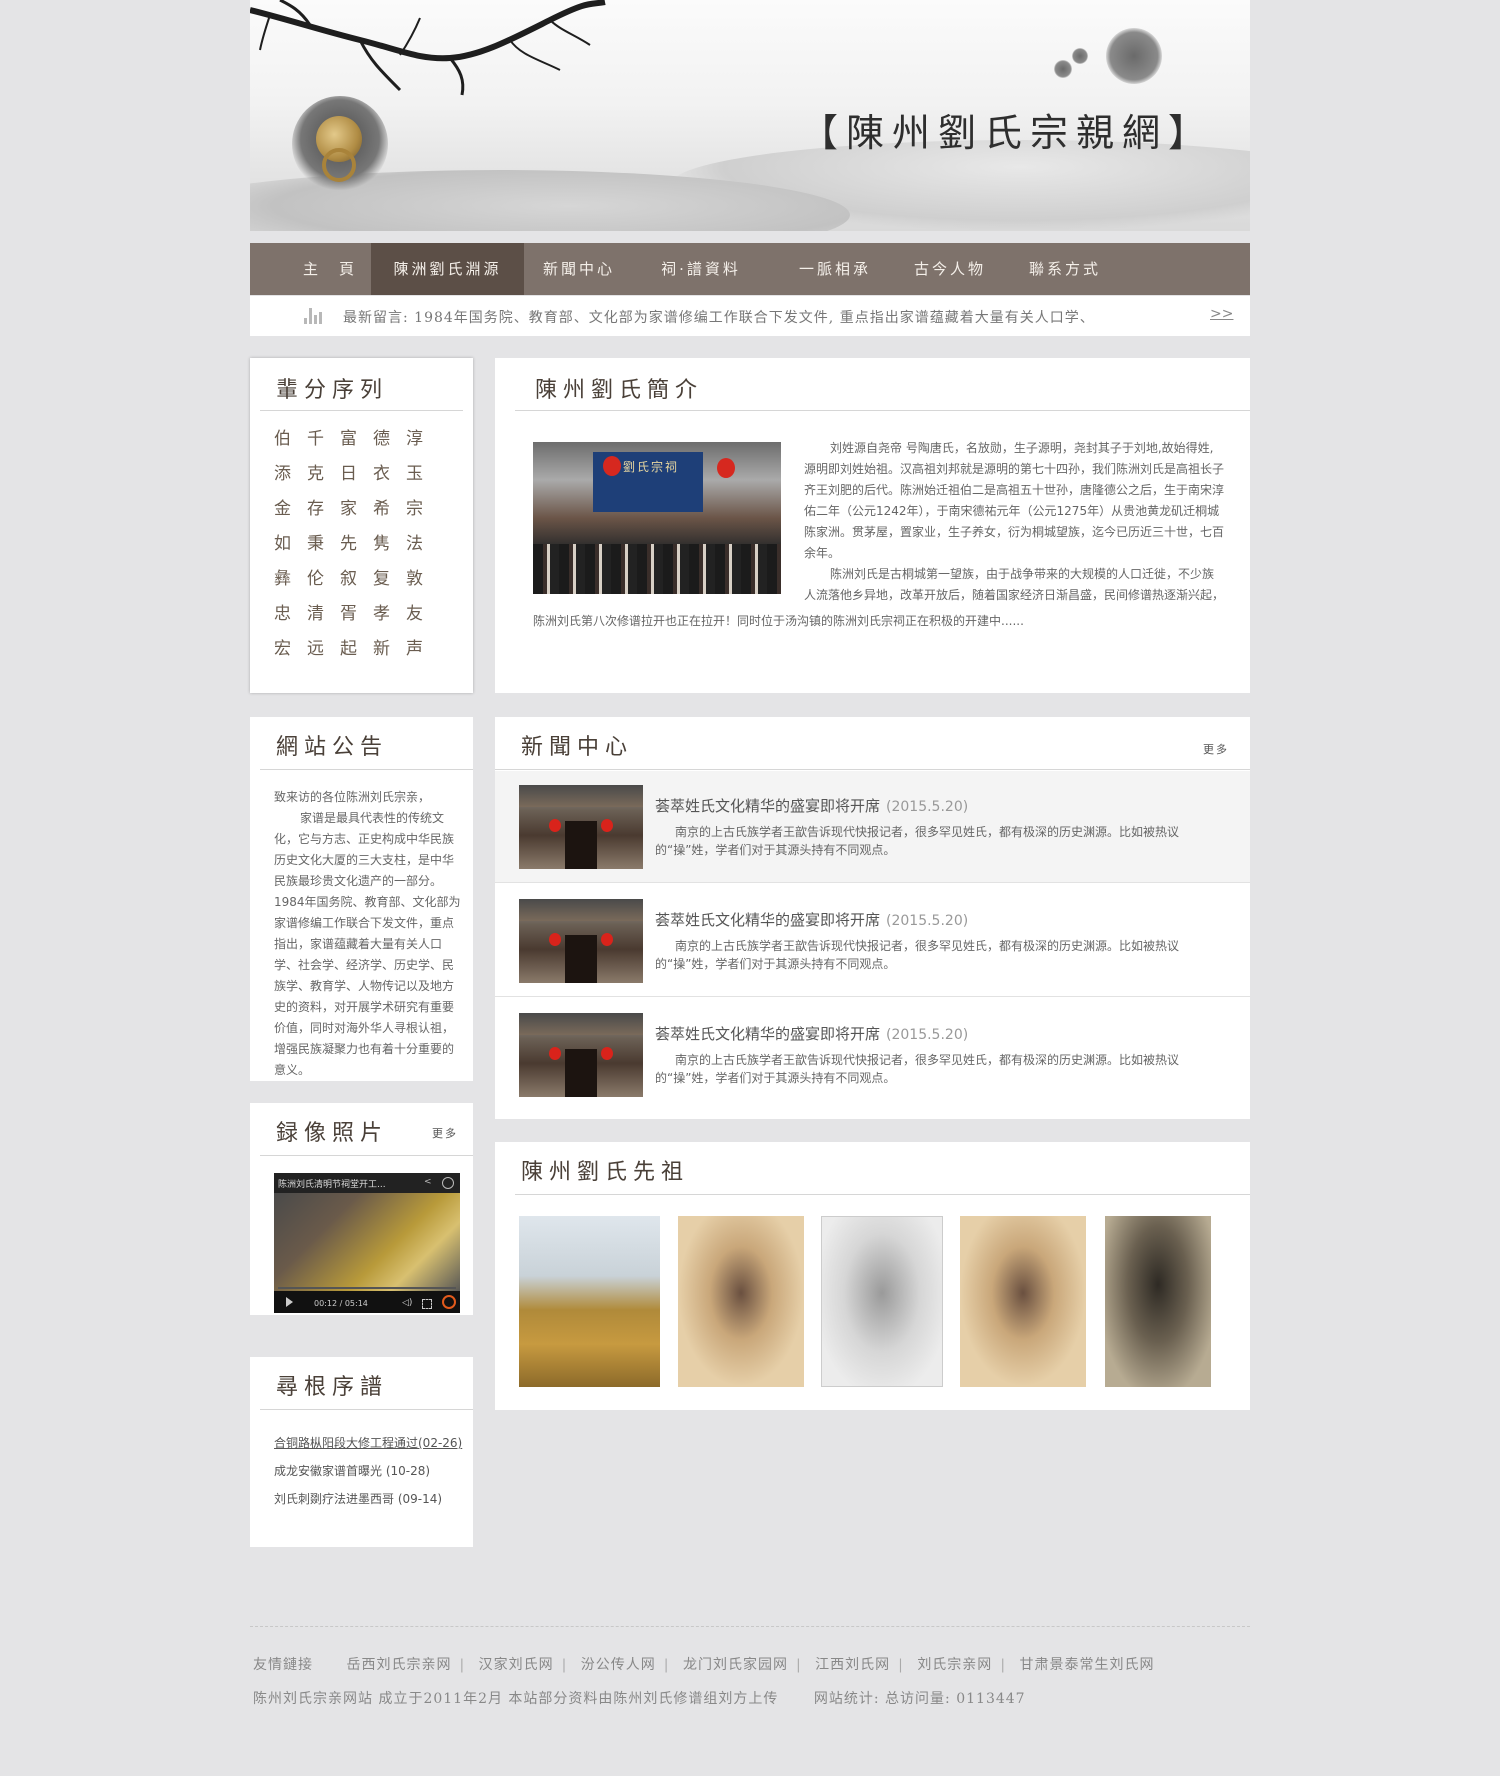  What do you see at coordinates (579, 269) in the screenshot?
I see `nav-item-news: 新聞中心` at bounding box center [579, 269].